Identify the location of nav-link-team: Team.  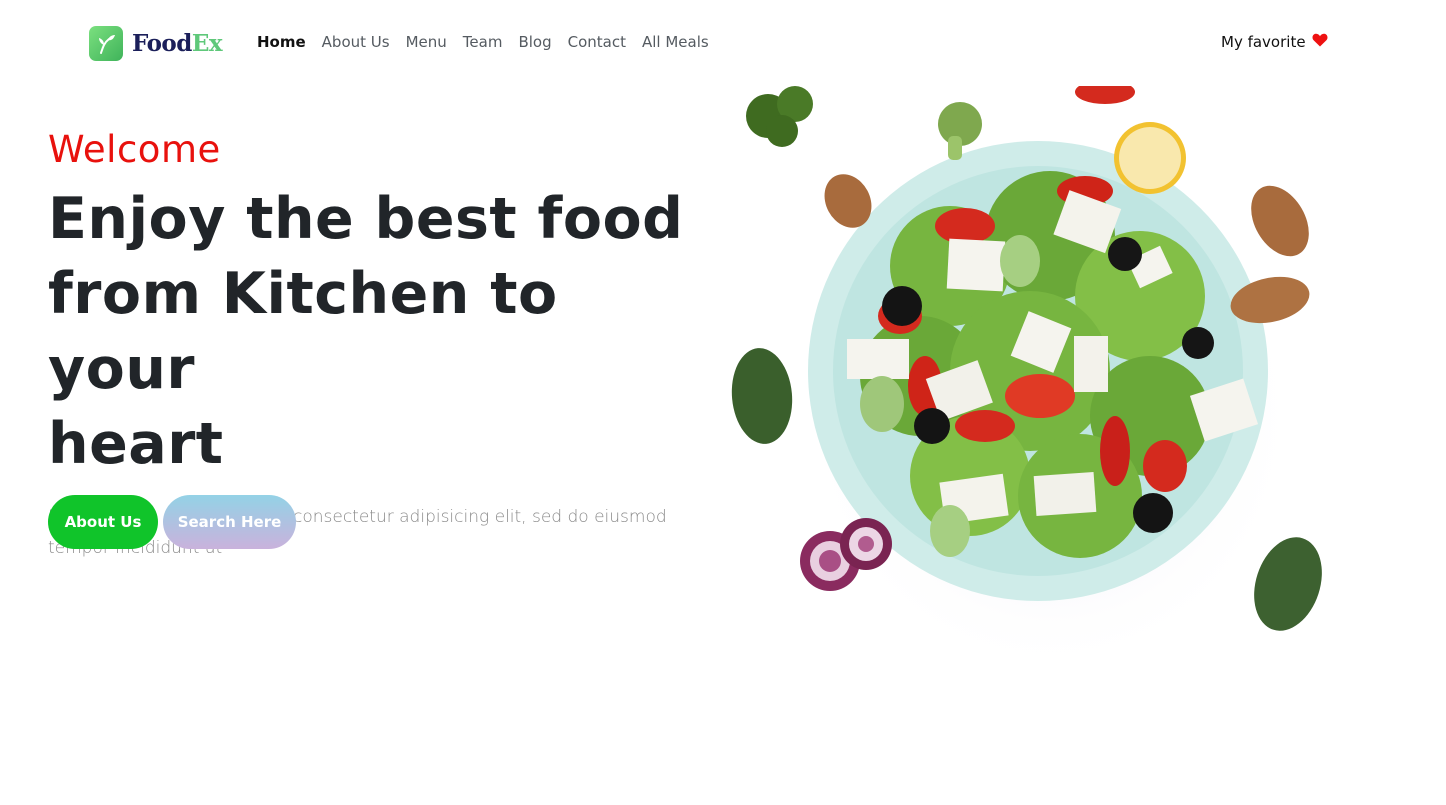
(483, 42).